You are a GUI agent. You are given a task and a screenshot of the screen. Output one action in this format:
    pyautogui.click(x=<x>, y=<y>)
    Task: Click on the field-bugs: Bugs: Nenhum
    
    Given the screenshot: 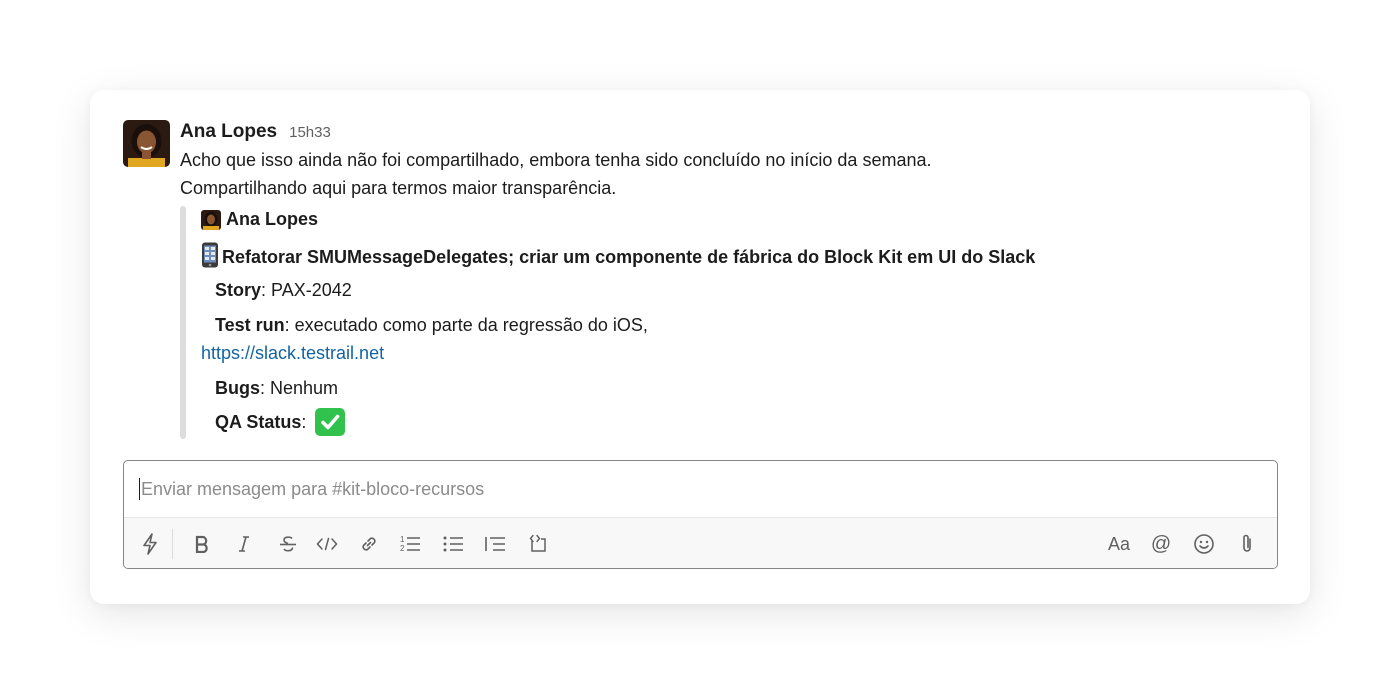 What is the action you would take?
    pyautogui.click(x=276, y=388)
    